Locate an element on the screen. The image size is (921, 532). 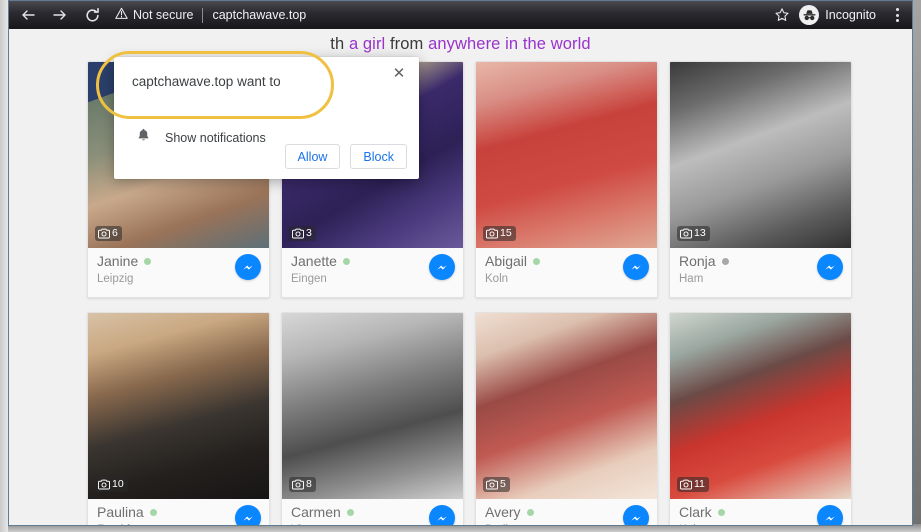
photo-count-badge: 11 is located at coordinates (693, 484).